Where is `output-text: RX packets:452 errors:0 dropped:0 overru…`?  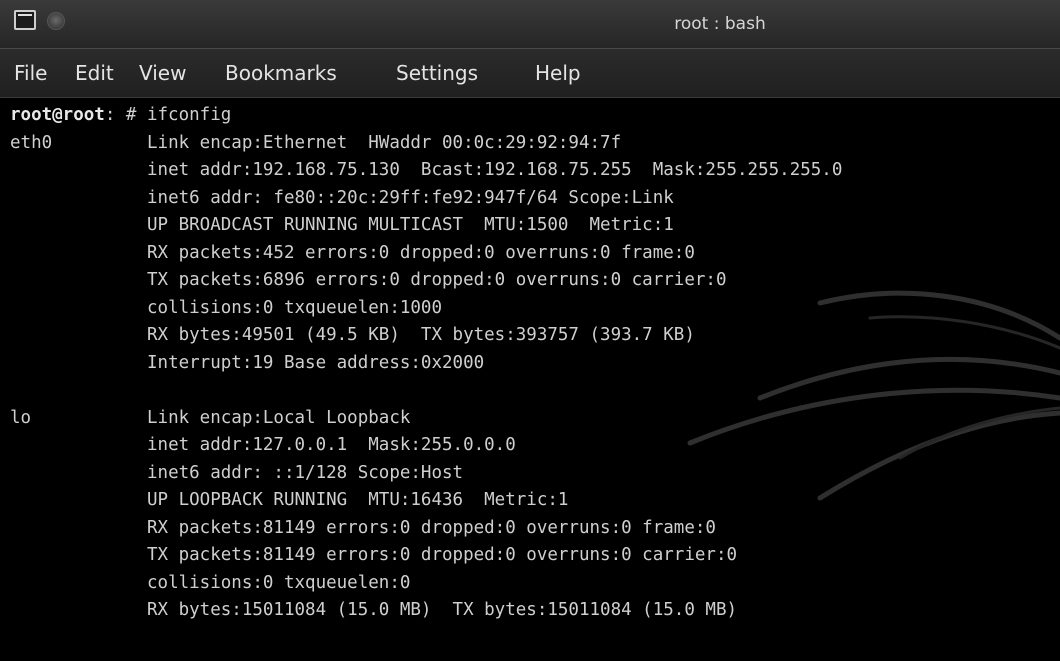
output-text: RX packets:452 errors:0 dropped:0 overru… is located at coordinates (421, 252).